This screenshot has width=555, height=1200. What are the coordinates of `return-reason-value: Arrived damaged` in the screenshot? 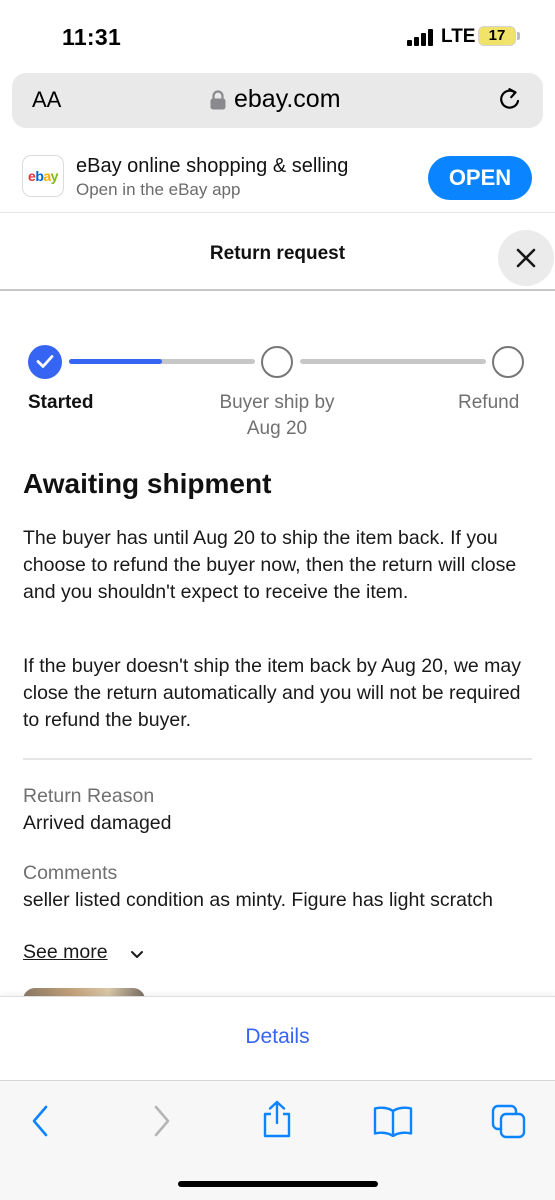 It's located at (97, 823).